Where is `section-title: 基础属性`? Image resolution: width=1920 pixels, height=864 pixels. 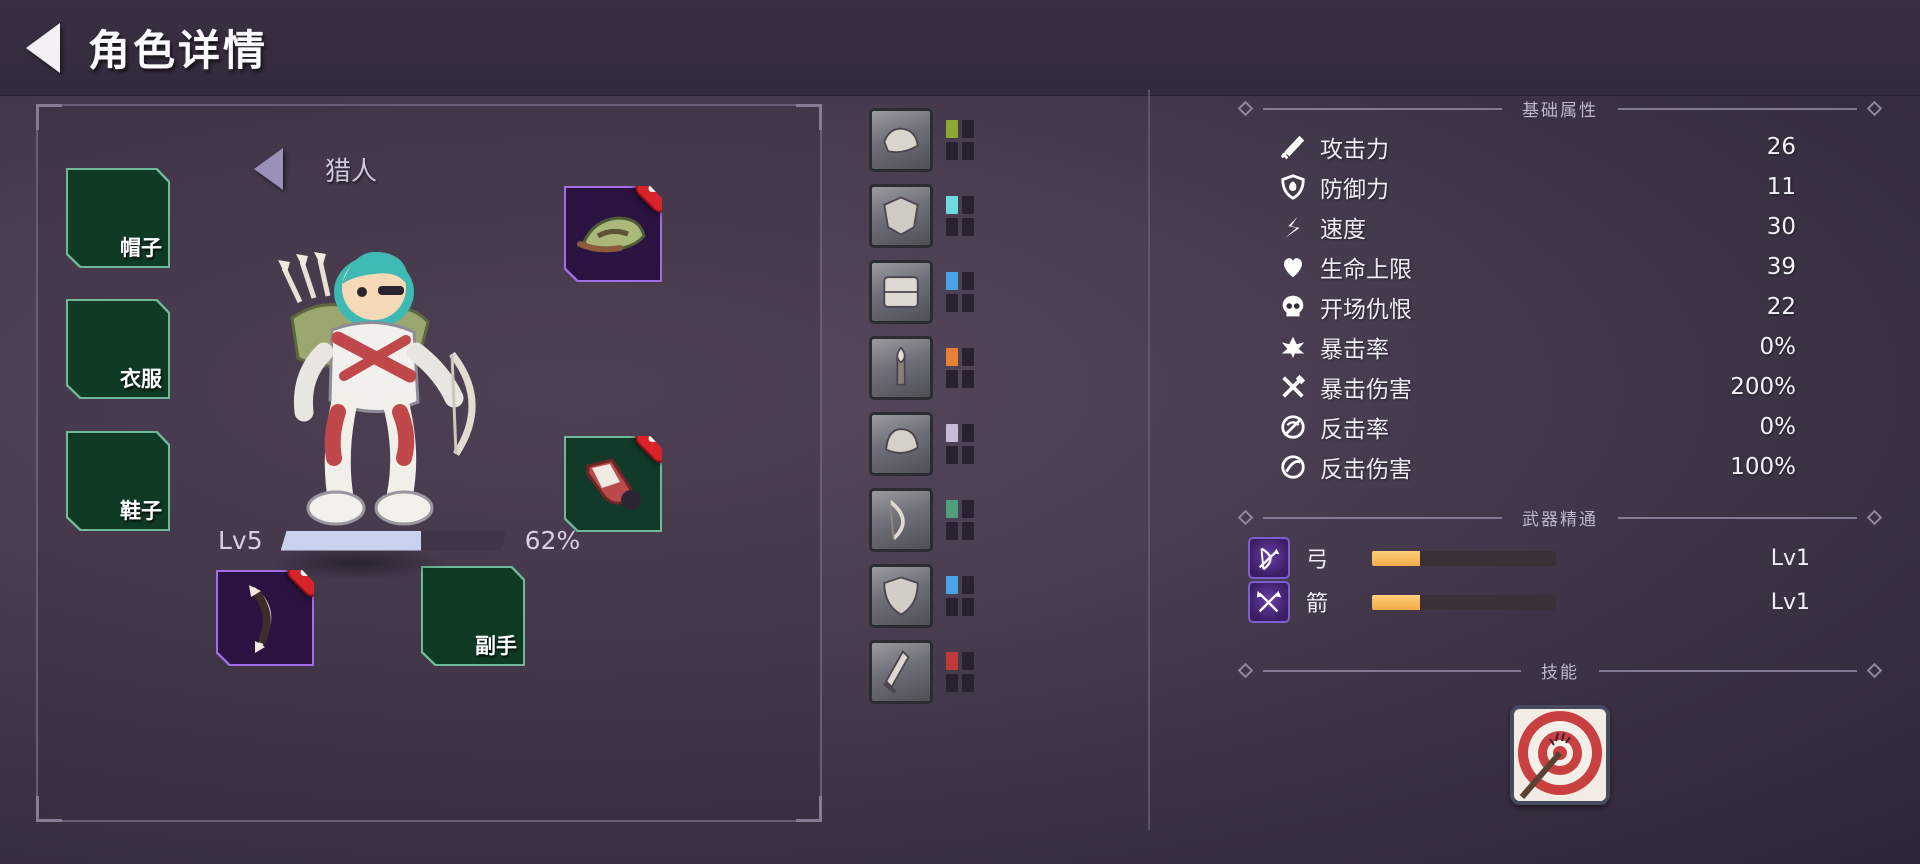 section-title: 基础属性 is located at coordinates (1560, 111).